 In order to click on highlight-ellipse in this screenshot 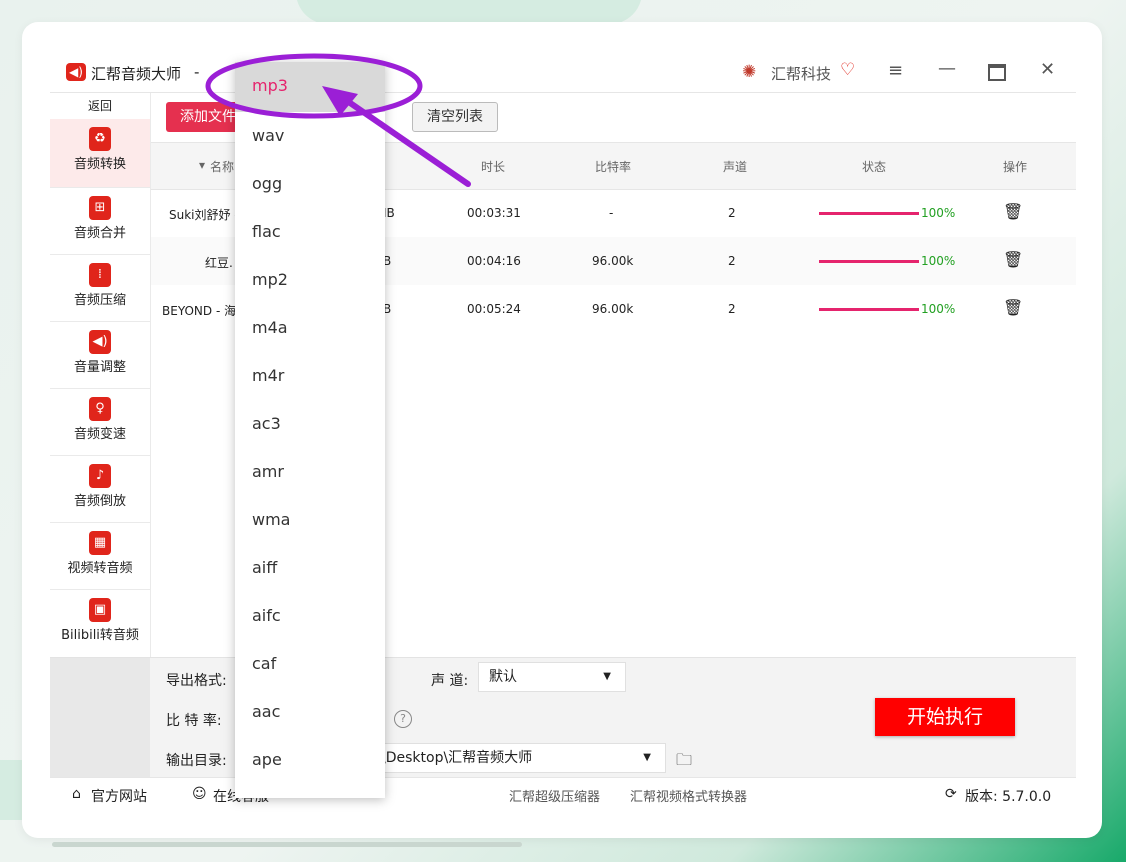, I will do `click(314, 86)`.